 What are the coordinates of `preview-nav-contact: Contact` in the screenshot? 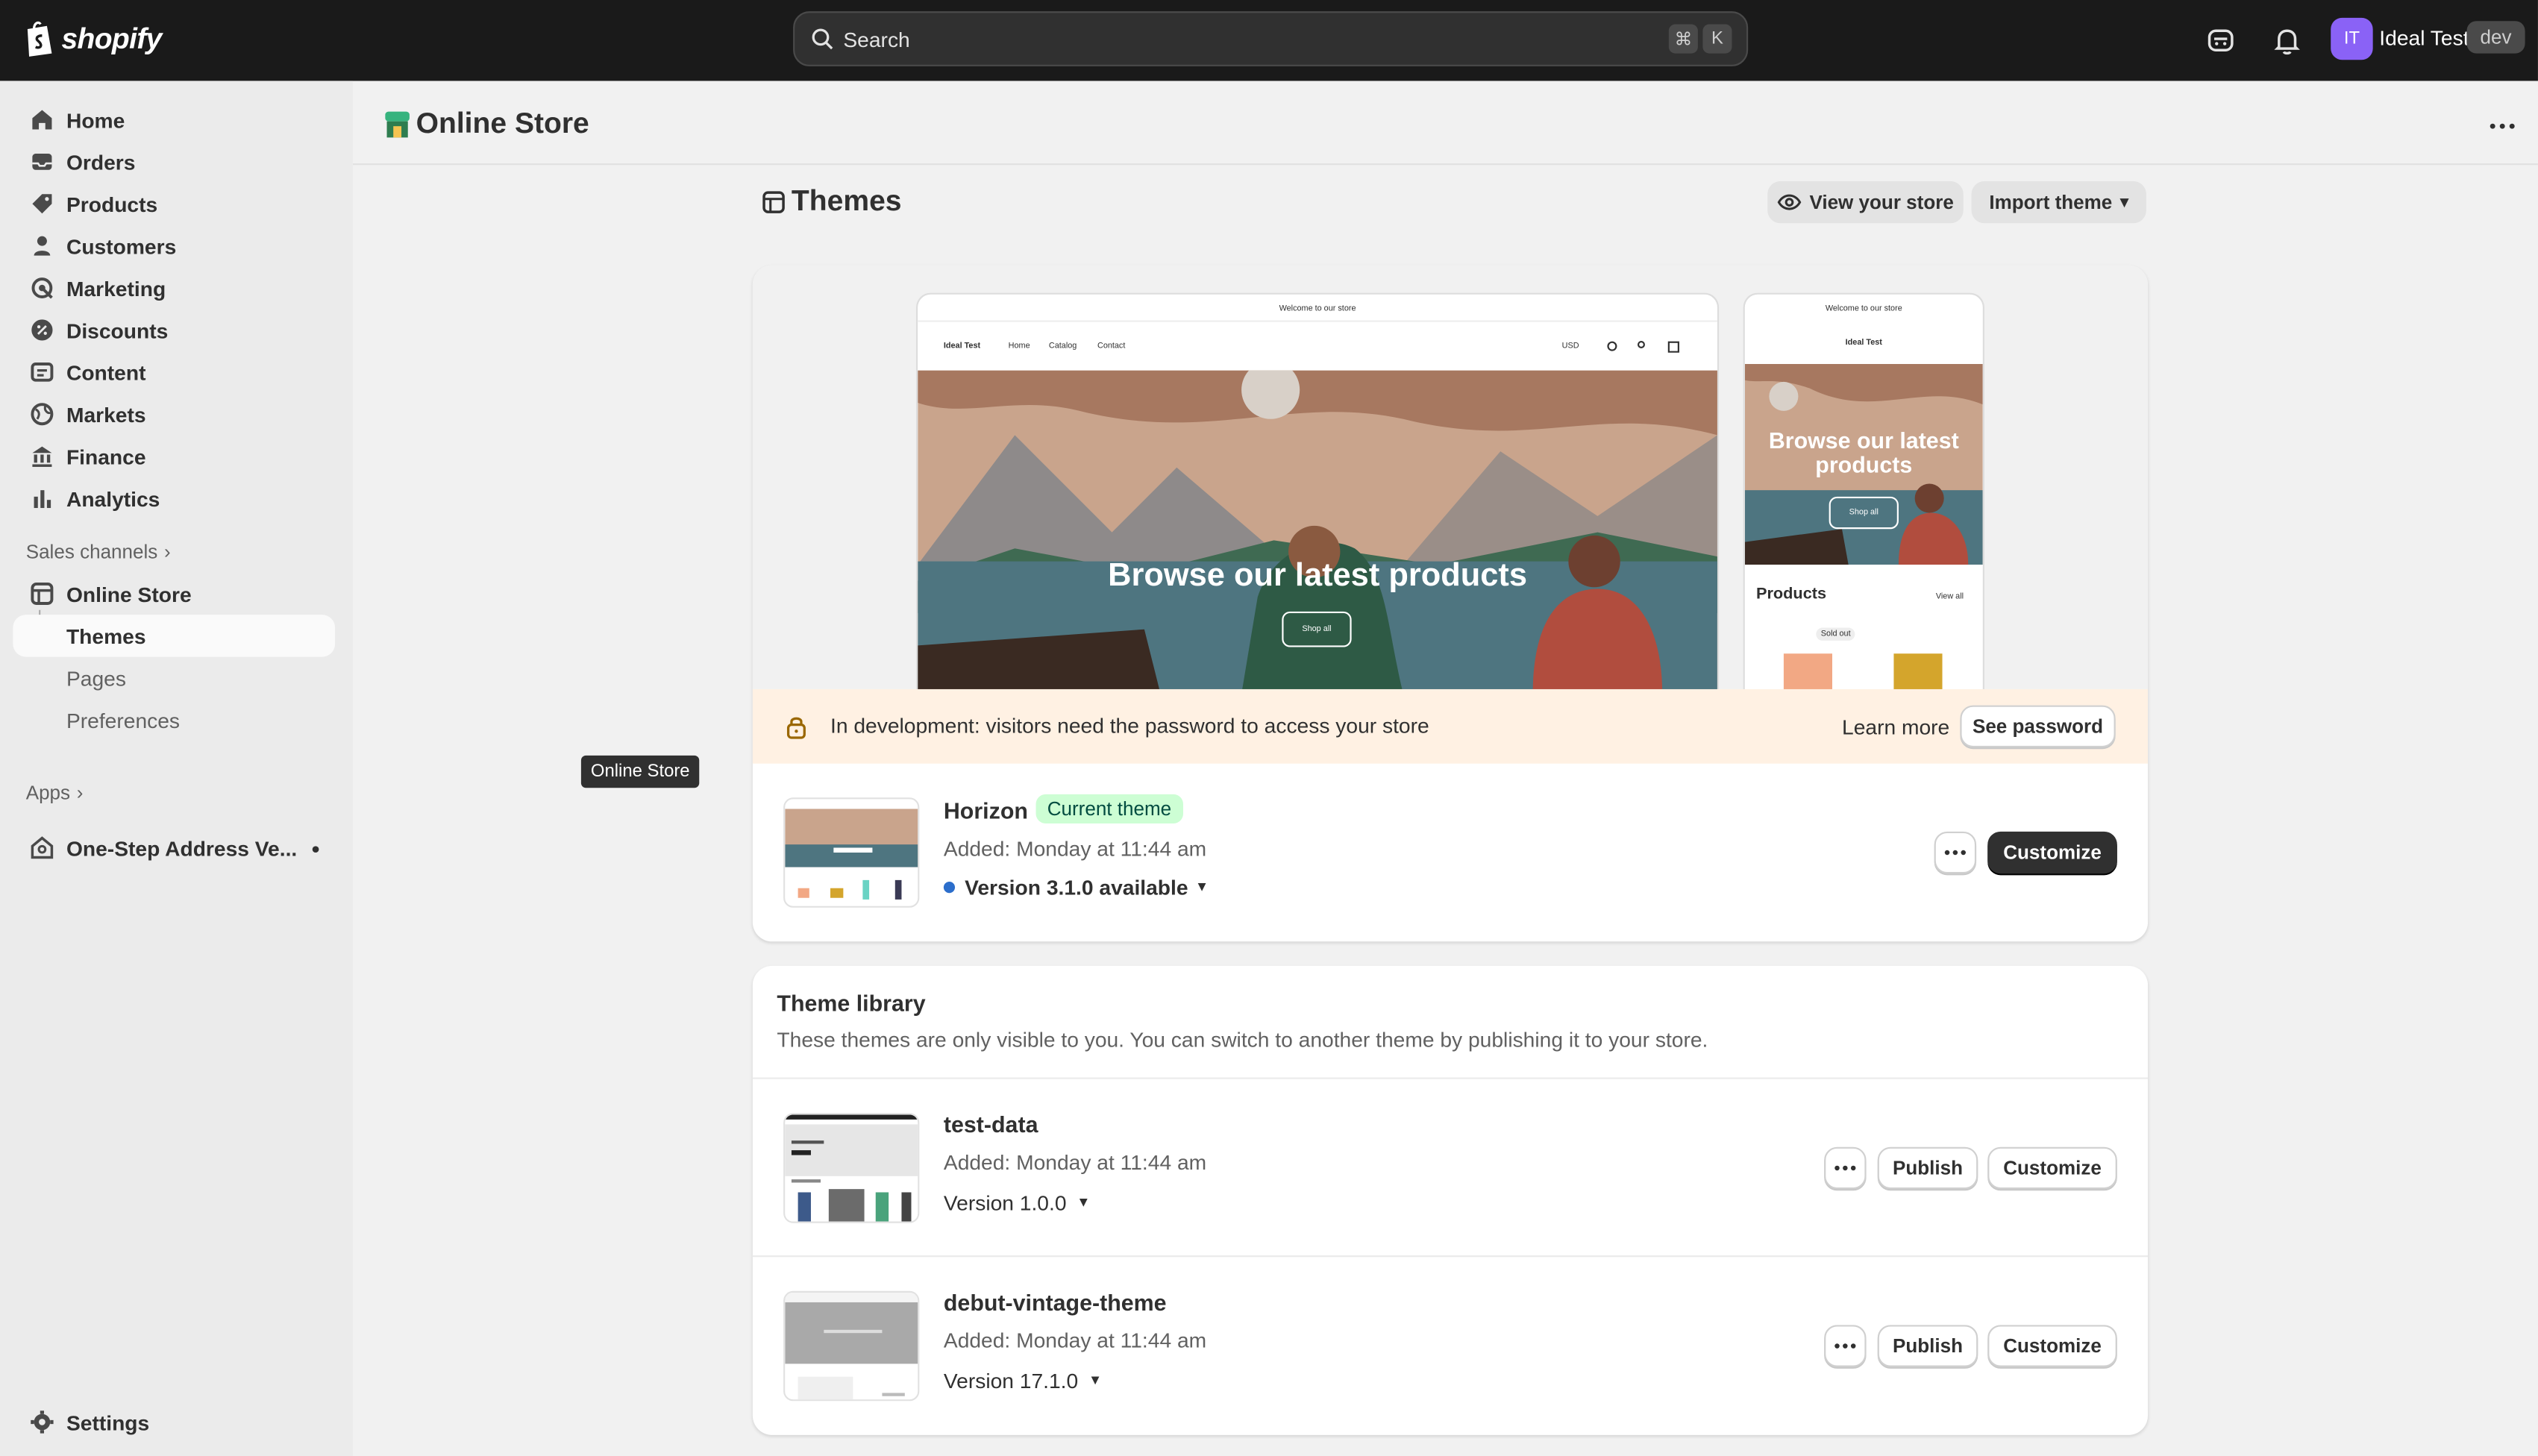 It's located at (1111, 346).